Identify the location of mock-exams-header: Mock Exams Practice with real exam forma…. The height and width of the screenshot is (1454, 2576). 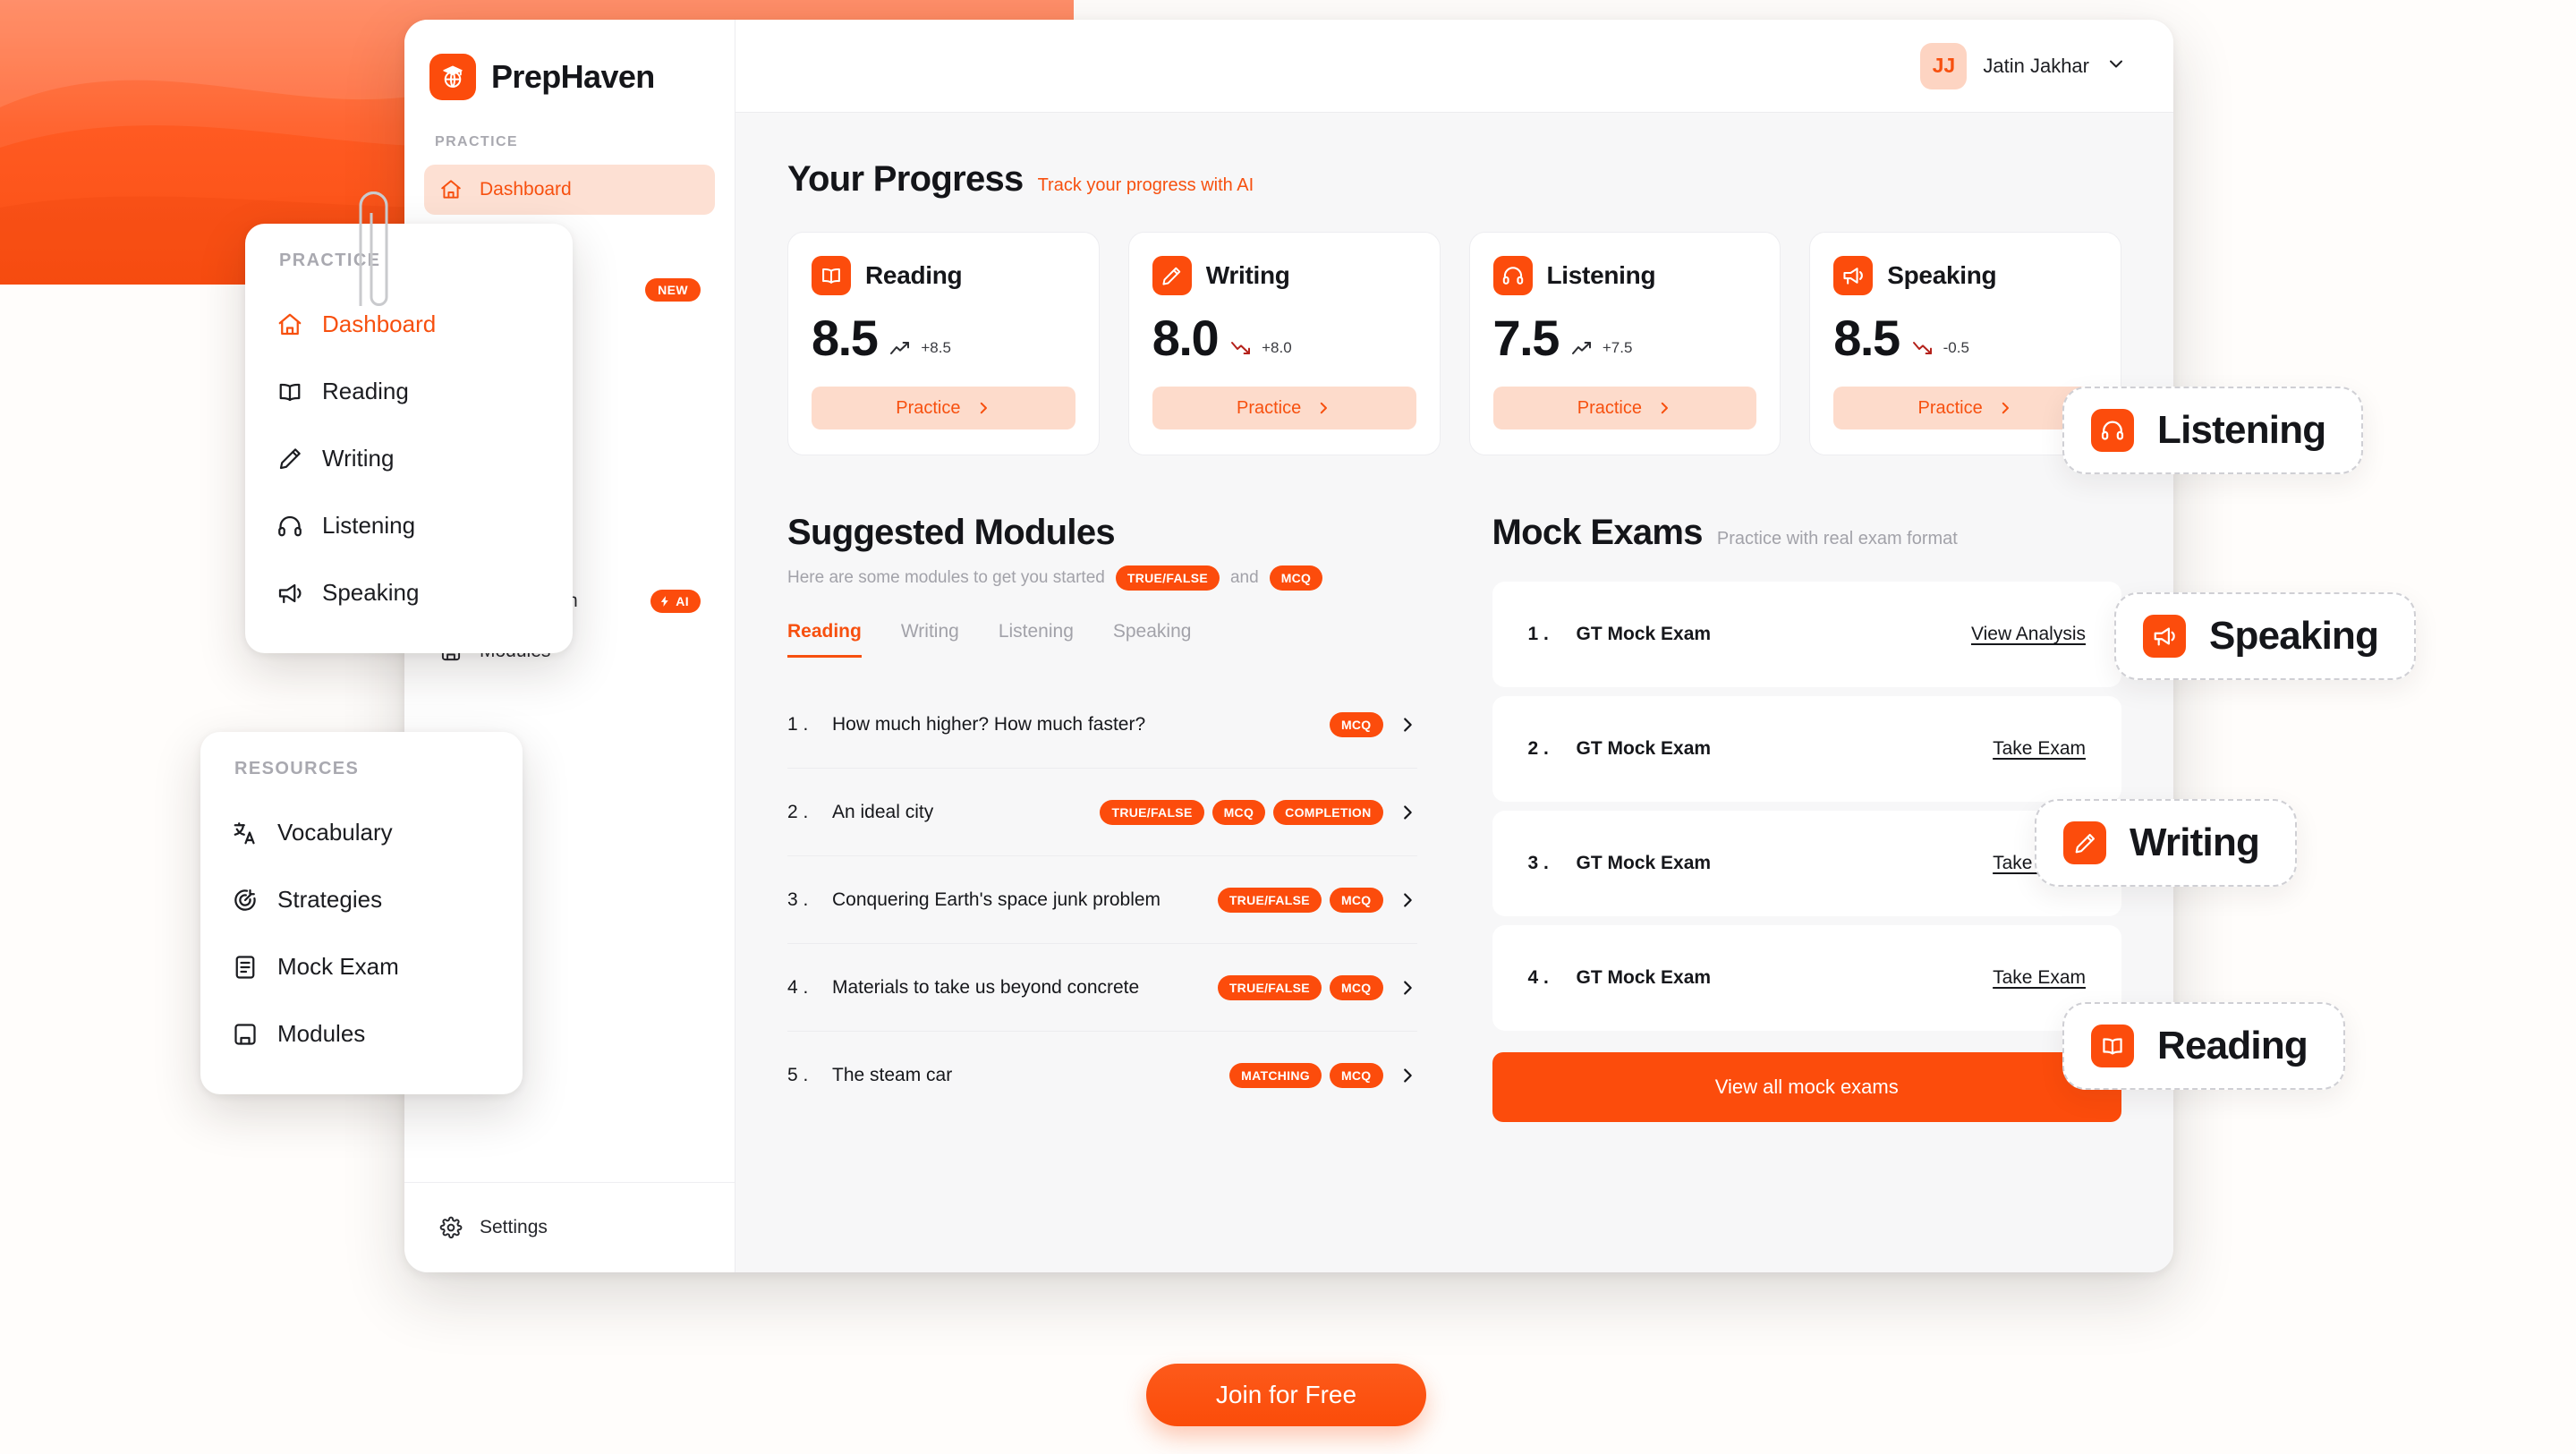
(1807, 533).